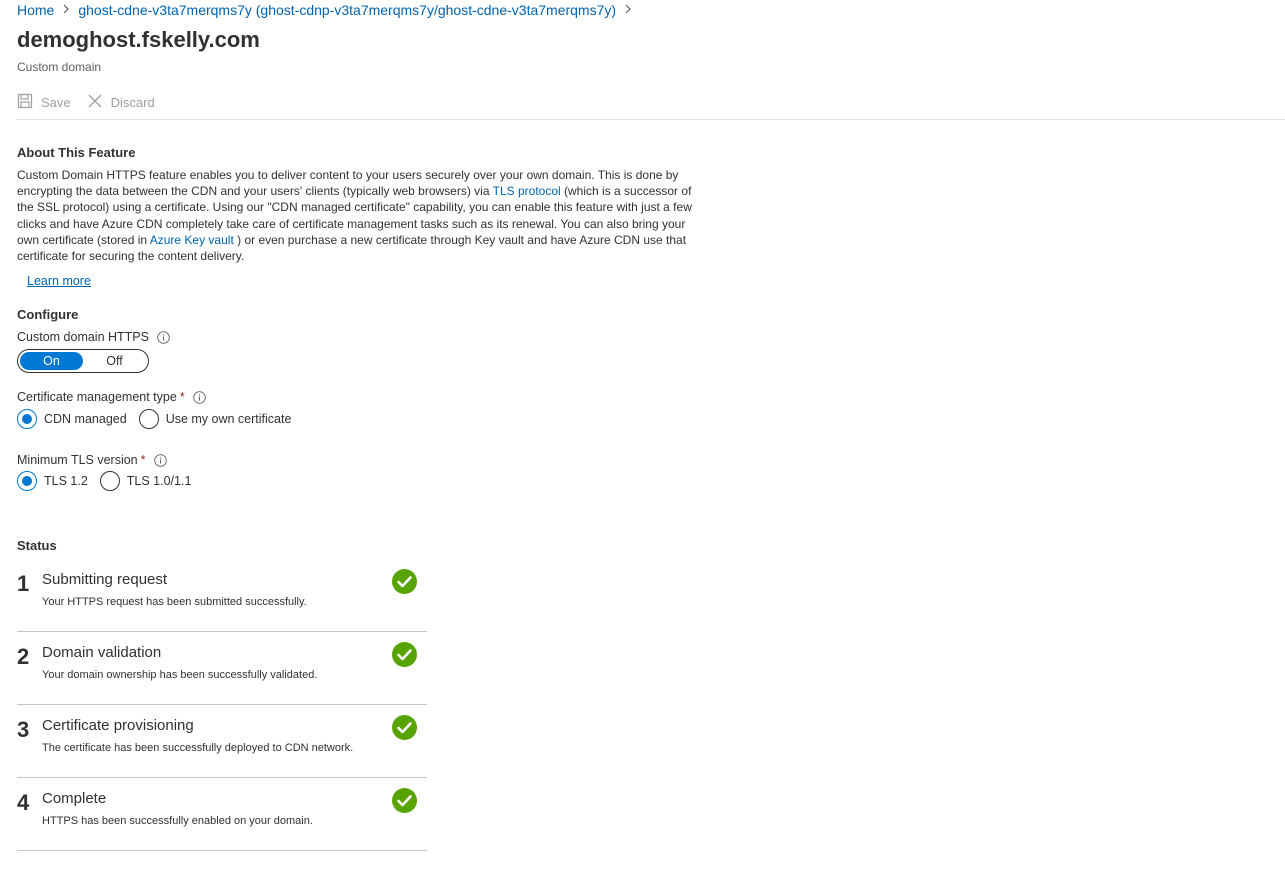  Describe the element at coordinates (145, 481) in the screenshot. I see `radio-tls-1-0-1-1: TLS 1.0/1.1` at that location.